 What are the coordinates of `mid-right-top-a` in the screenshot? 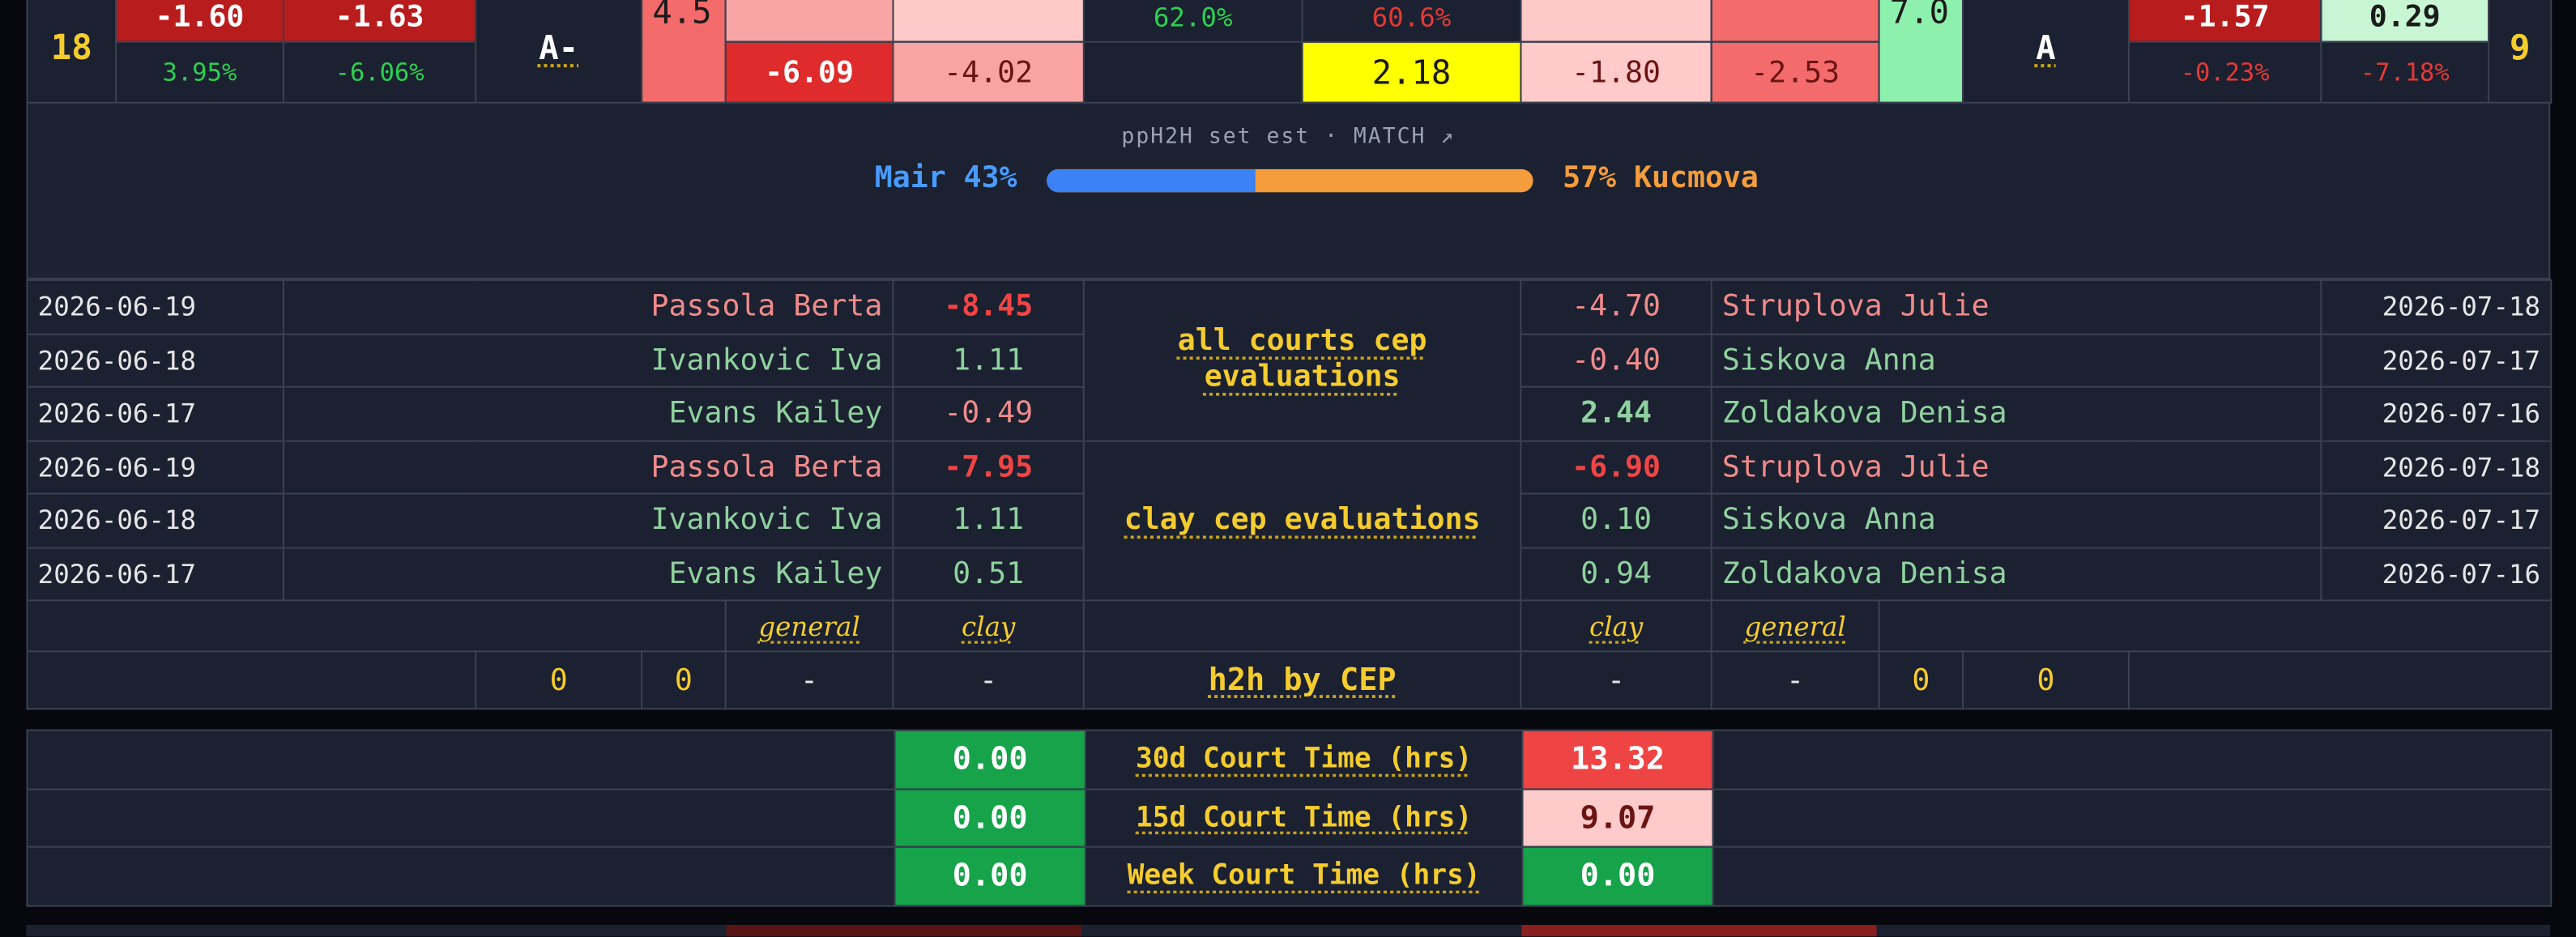 It's located at (1616, 21).